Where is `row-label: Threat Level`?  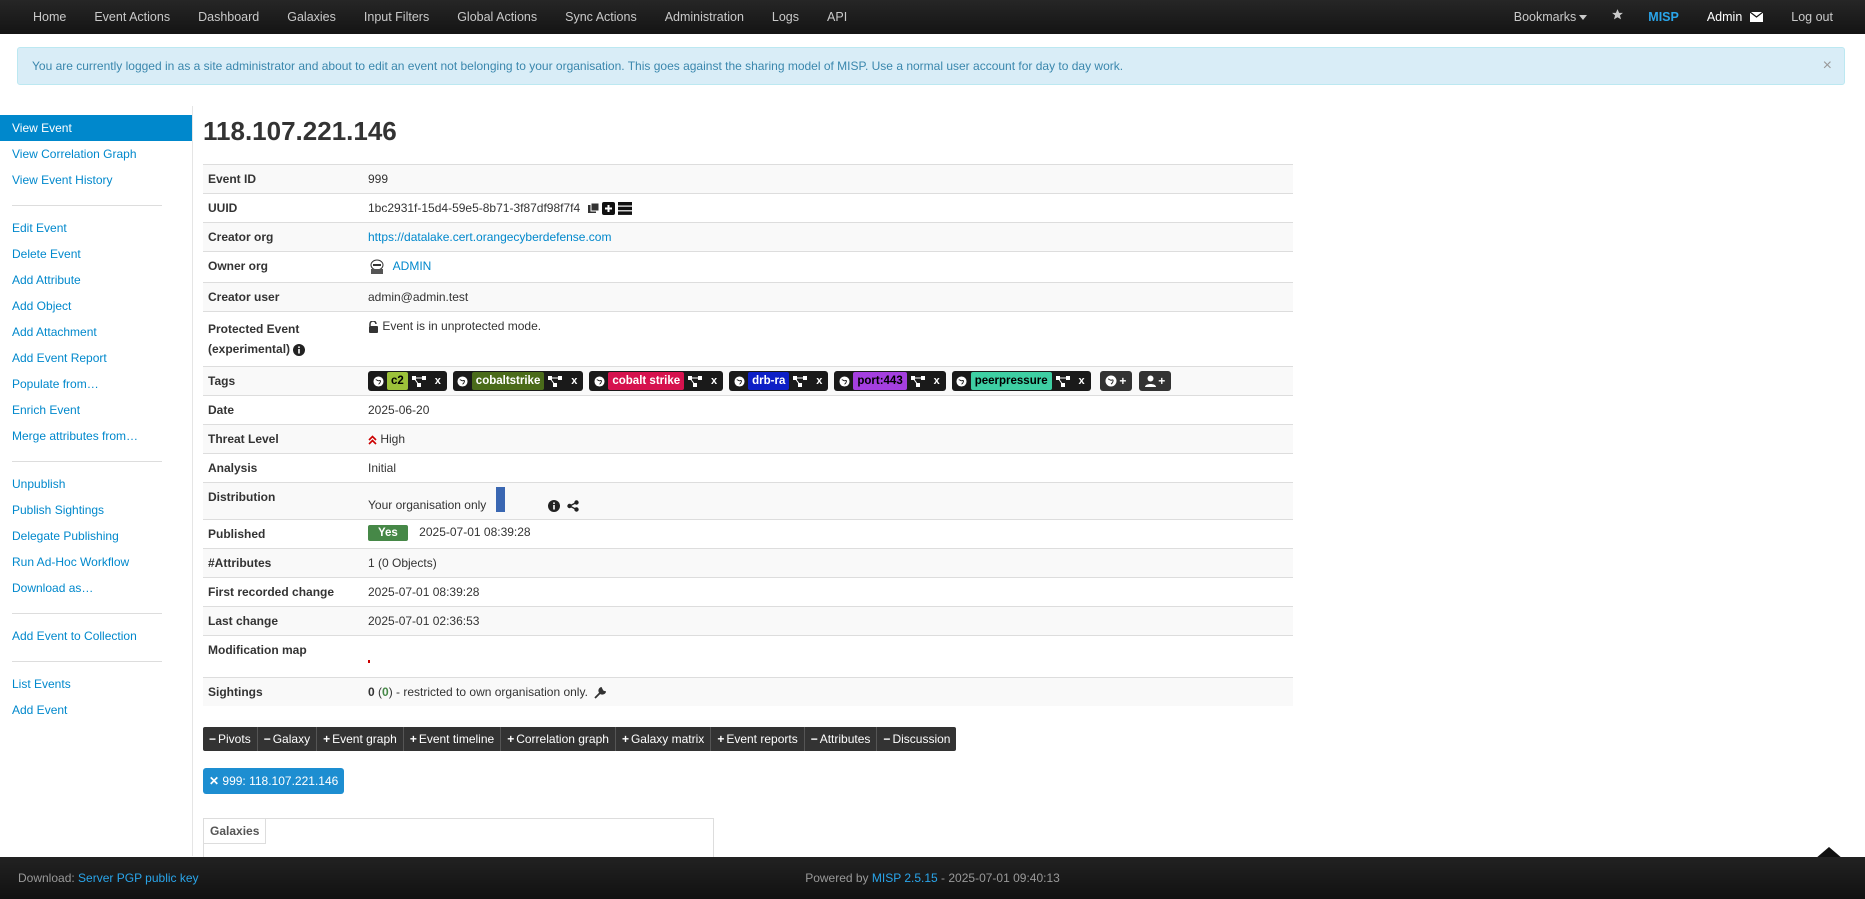
row-label: Threat Level is located at coordinates (283, 439).